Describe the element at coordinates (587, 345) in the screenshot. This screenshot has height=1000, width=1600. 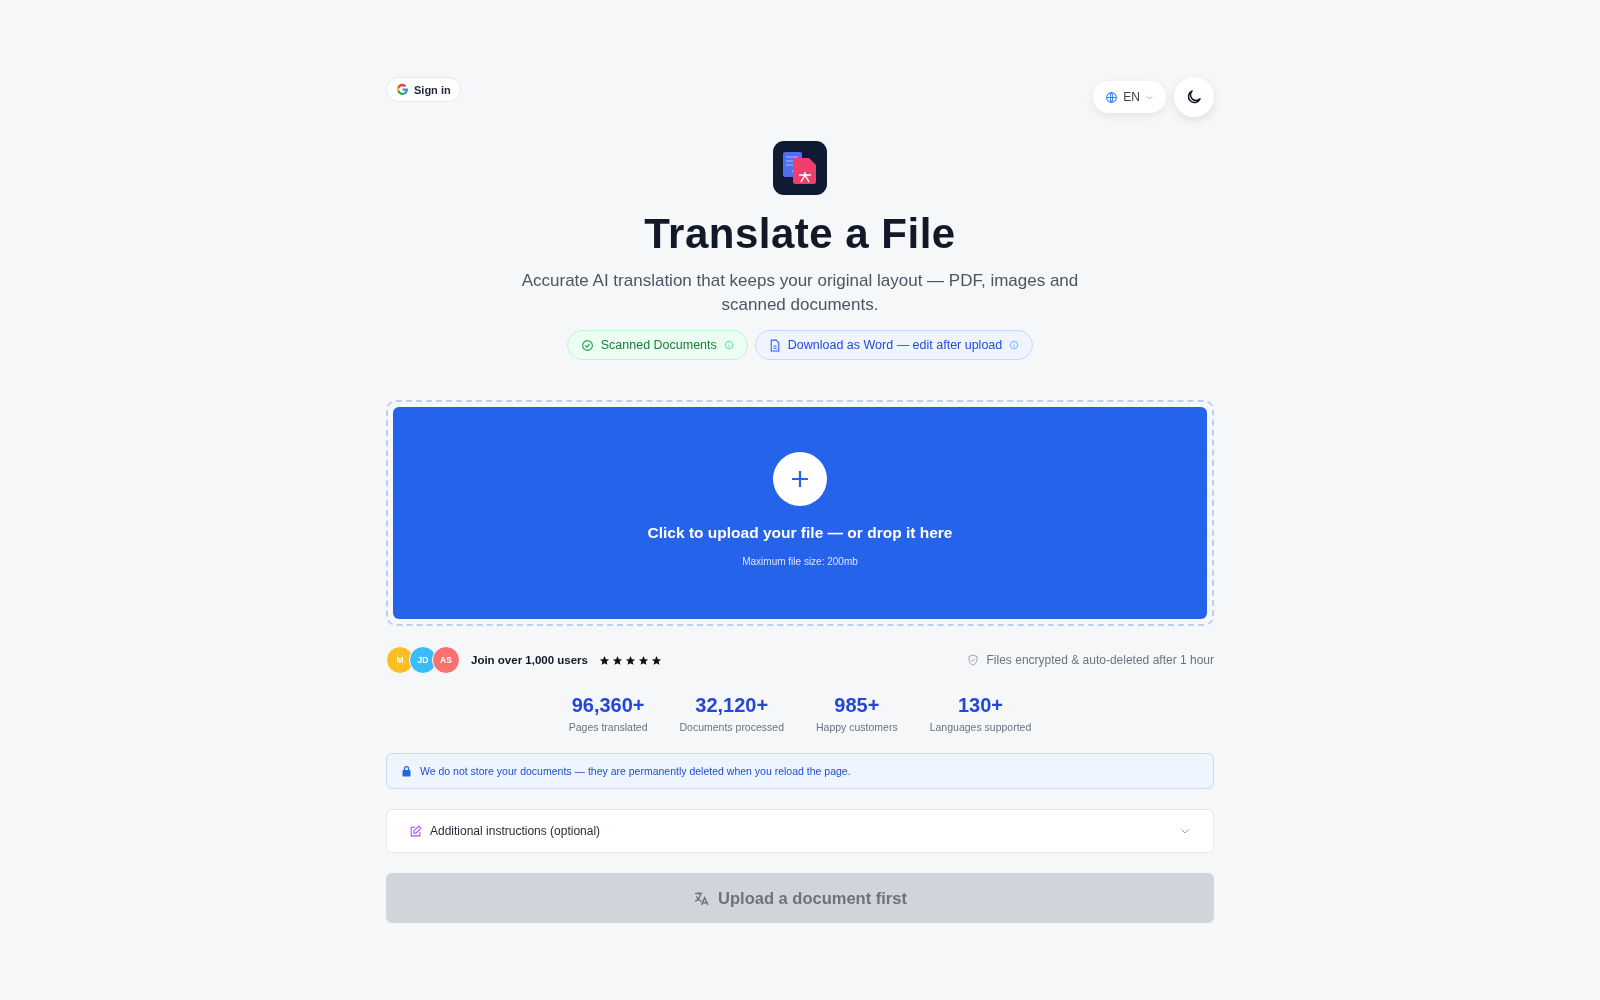
I see `check-circle-icon` at that location.